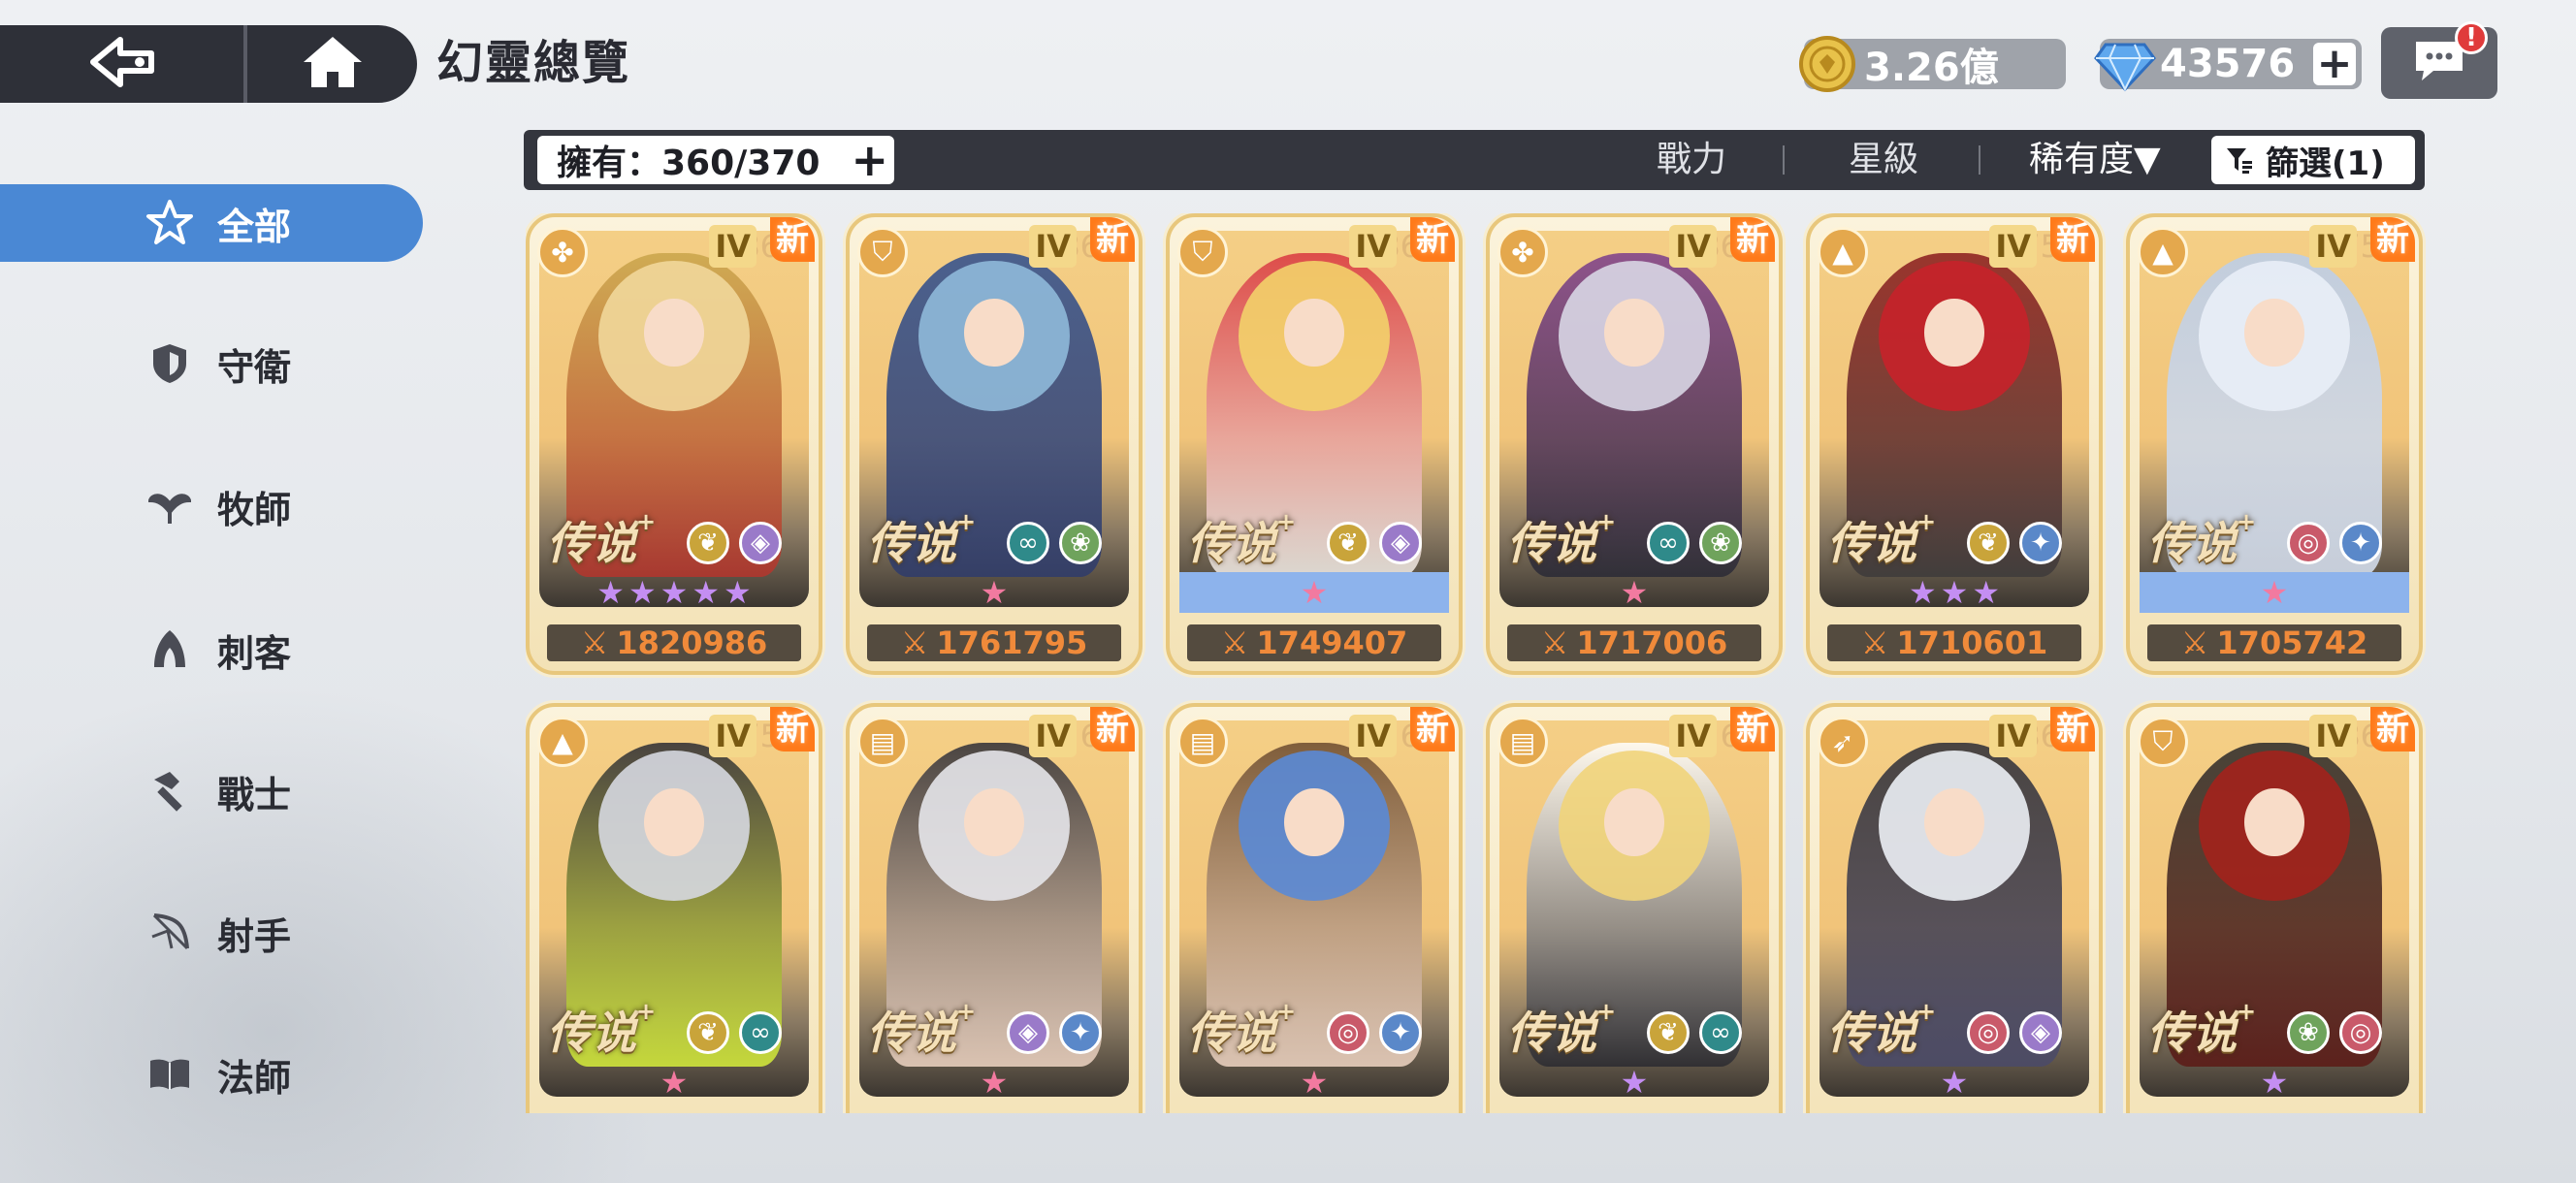  What do you see at coordinates (882, 252) in the screenshot?
I see `shield-class-icon: ⛉` at bounding box center [882, 252].